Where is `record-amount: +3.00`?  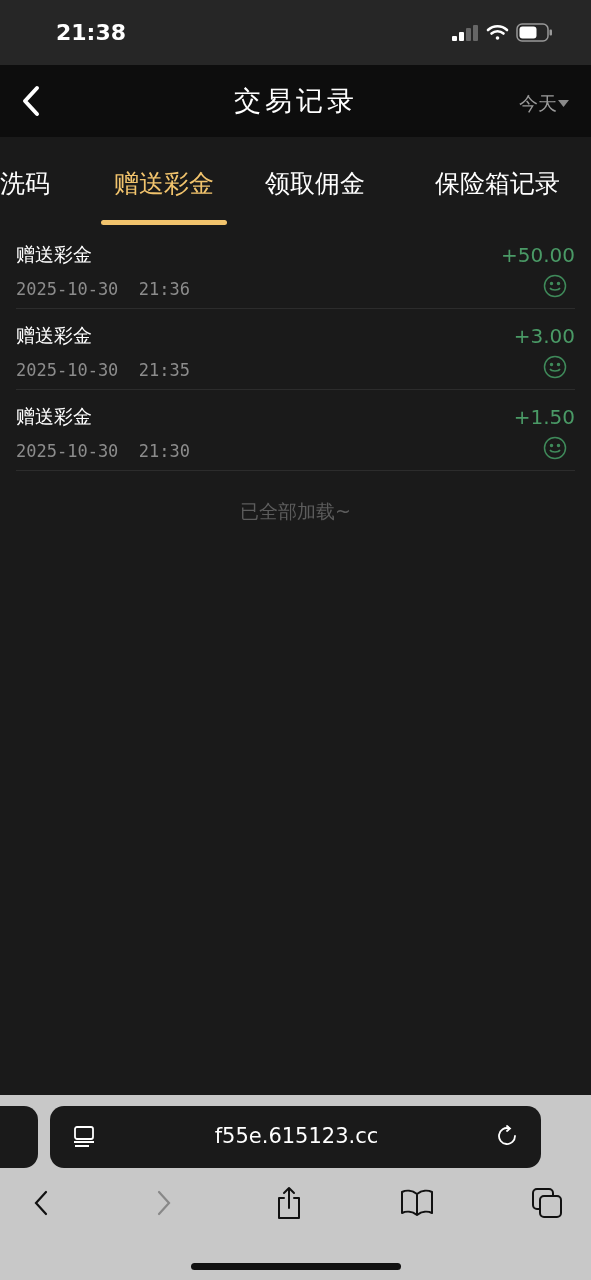 record-amount: +3.00 is located at coordinates (544, 336).